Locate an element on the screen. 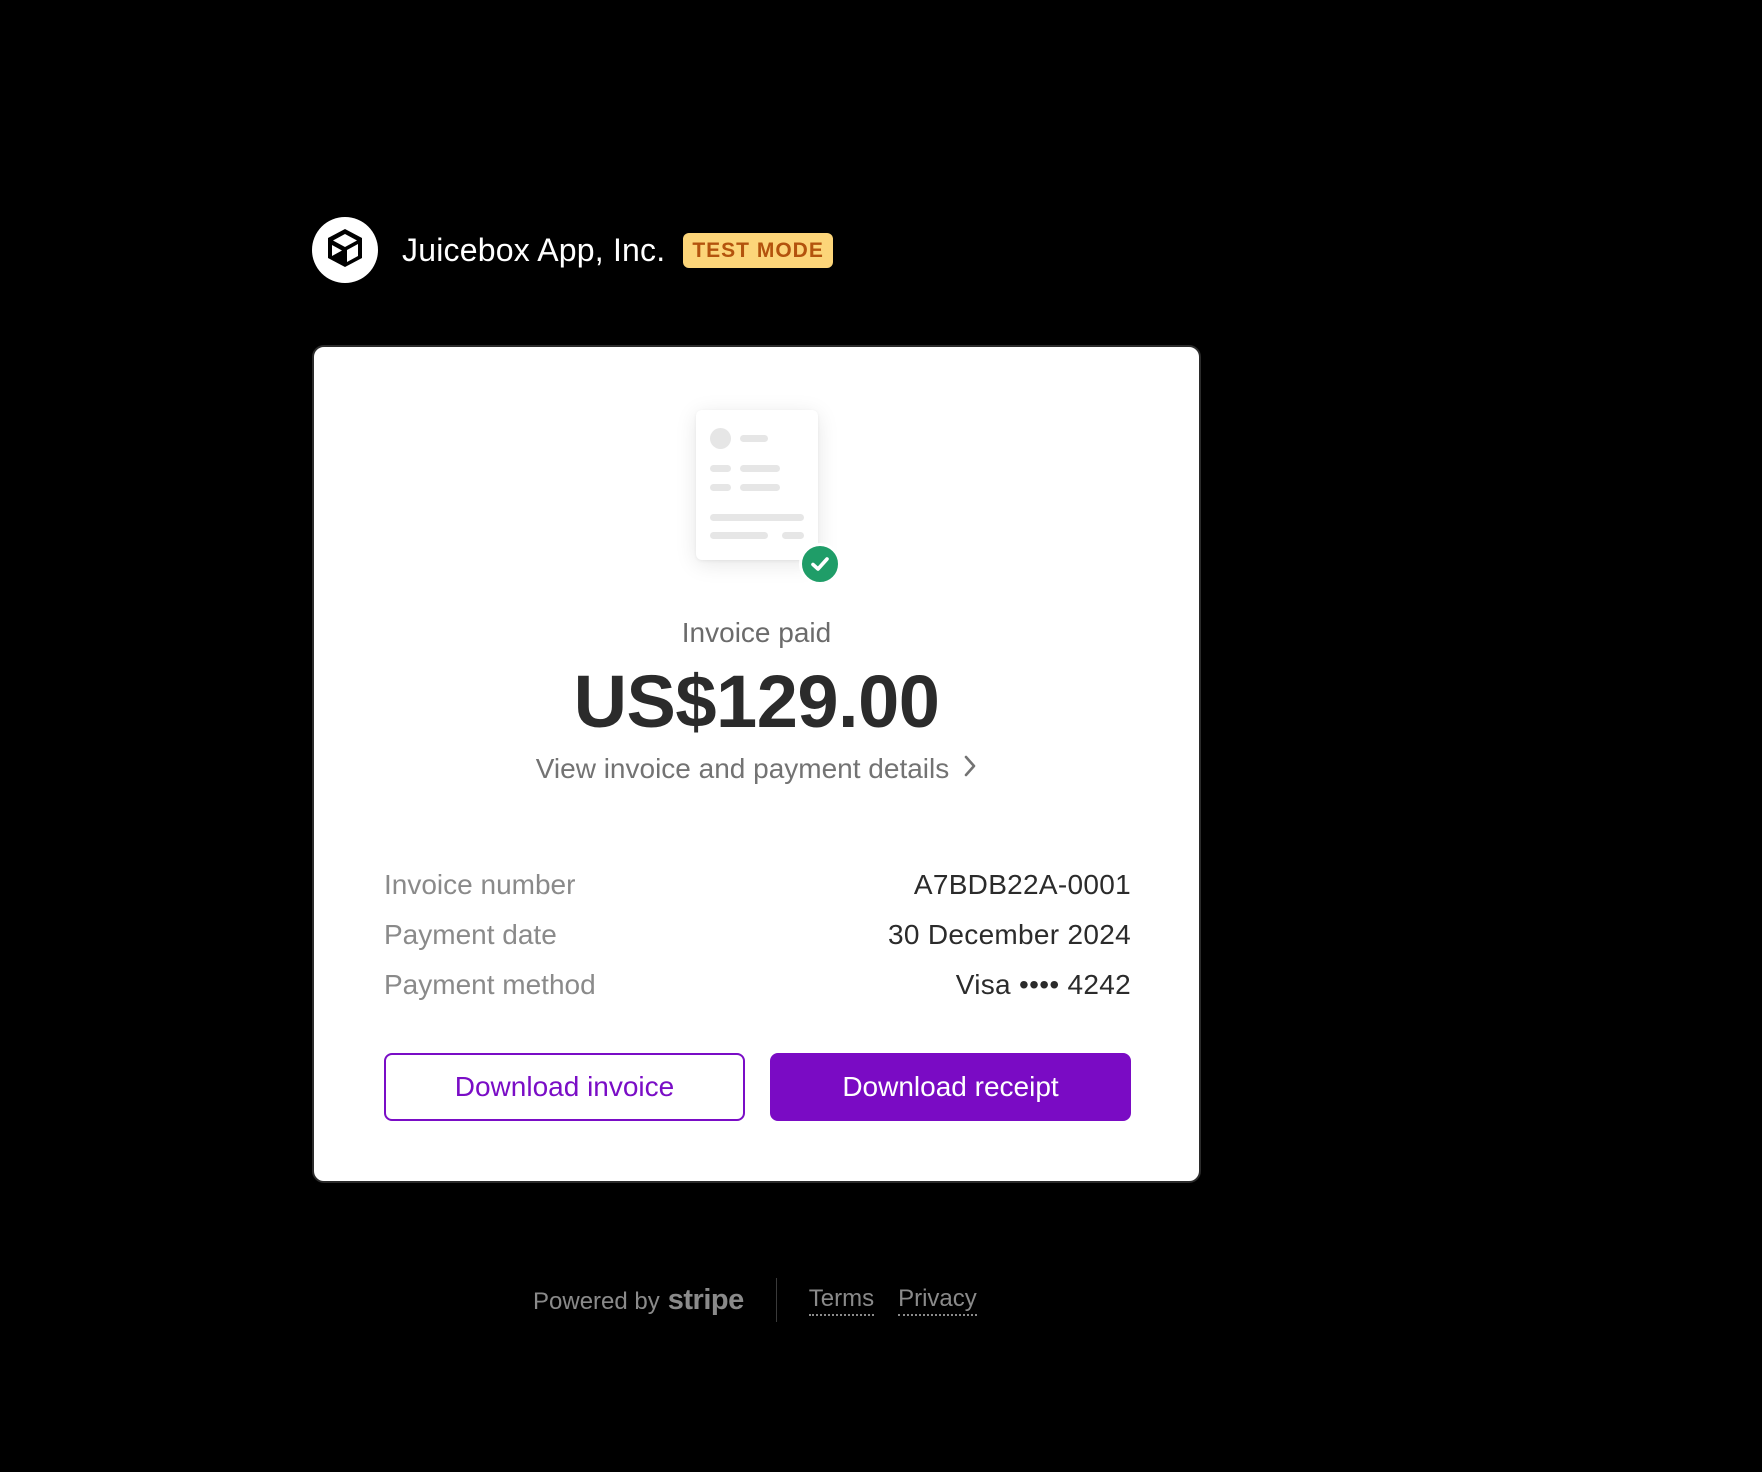 The height and width of the screenshot is (1472, 1762). merchant-name: Juicebox App, Inc. is located at coordinates (534, 249).